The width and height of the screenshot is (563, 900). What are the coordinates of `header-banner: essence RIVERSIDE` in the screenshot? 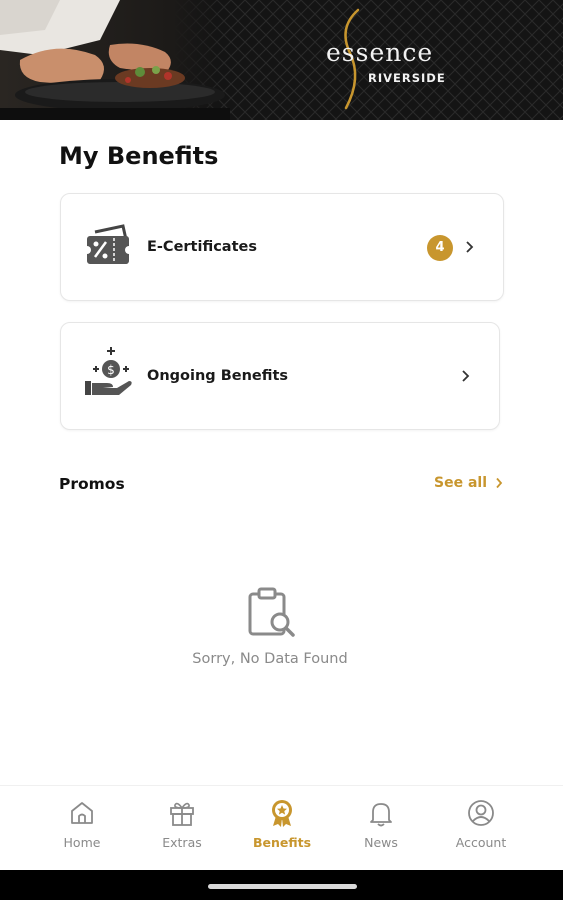 It's located at (281, 60).